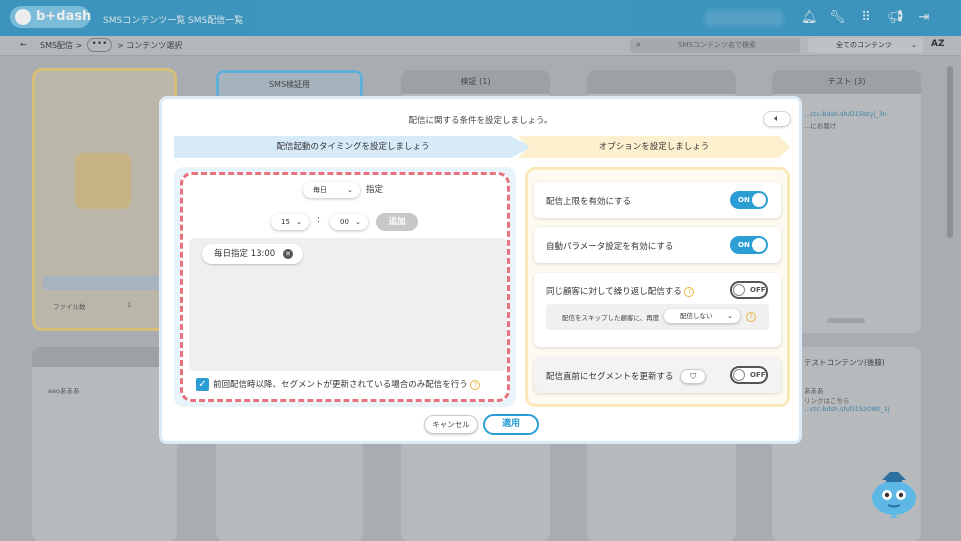 The width and height of the screenshot is (961, 541). I want to click on card-text: リンクはこちら, so click(827, 401).